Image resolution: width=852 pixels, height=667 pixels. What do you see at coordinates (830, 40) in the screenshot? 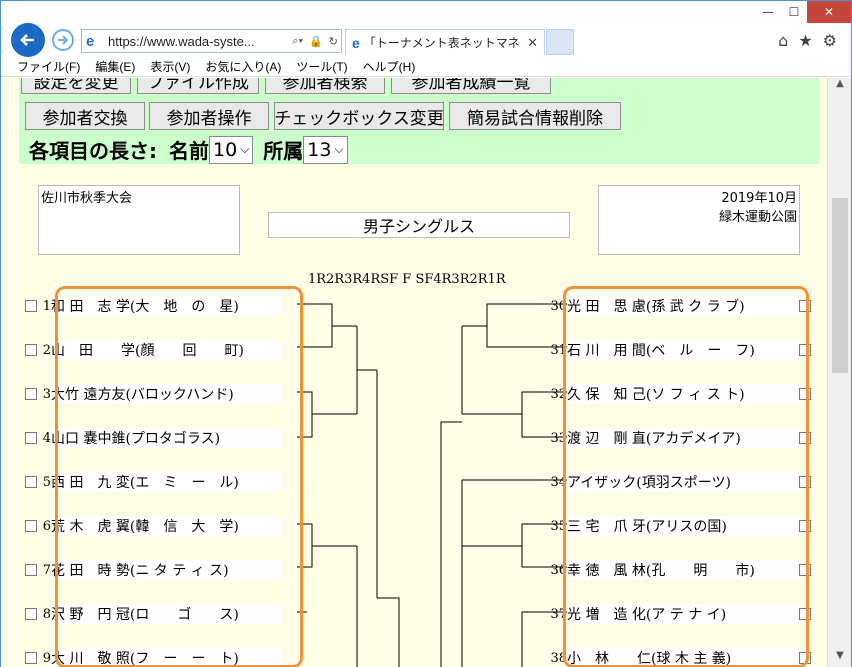
I see `gear-icon: ⚙` at bounding box center [830, 40].